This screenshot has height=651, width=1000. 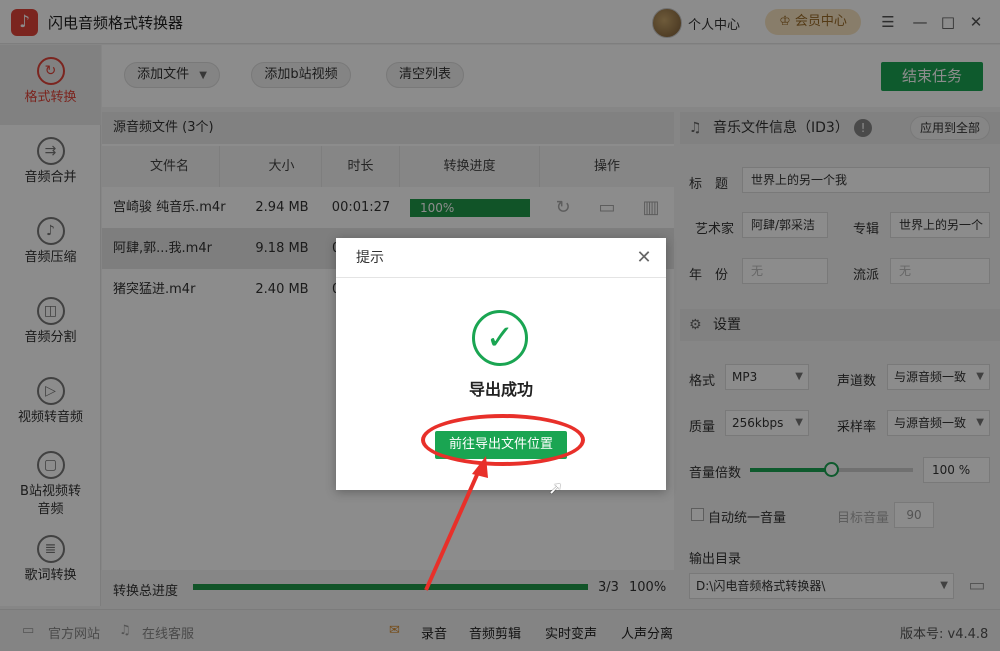 What do you see at coordinates (556, 488) in the screenshot?
I see `mouse-cursor-icon: ➚` at bounding box center [556, 488].